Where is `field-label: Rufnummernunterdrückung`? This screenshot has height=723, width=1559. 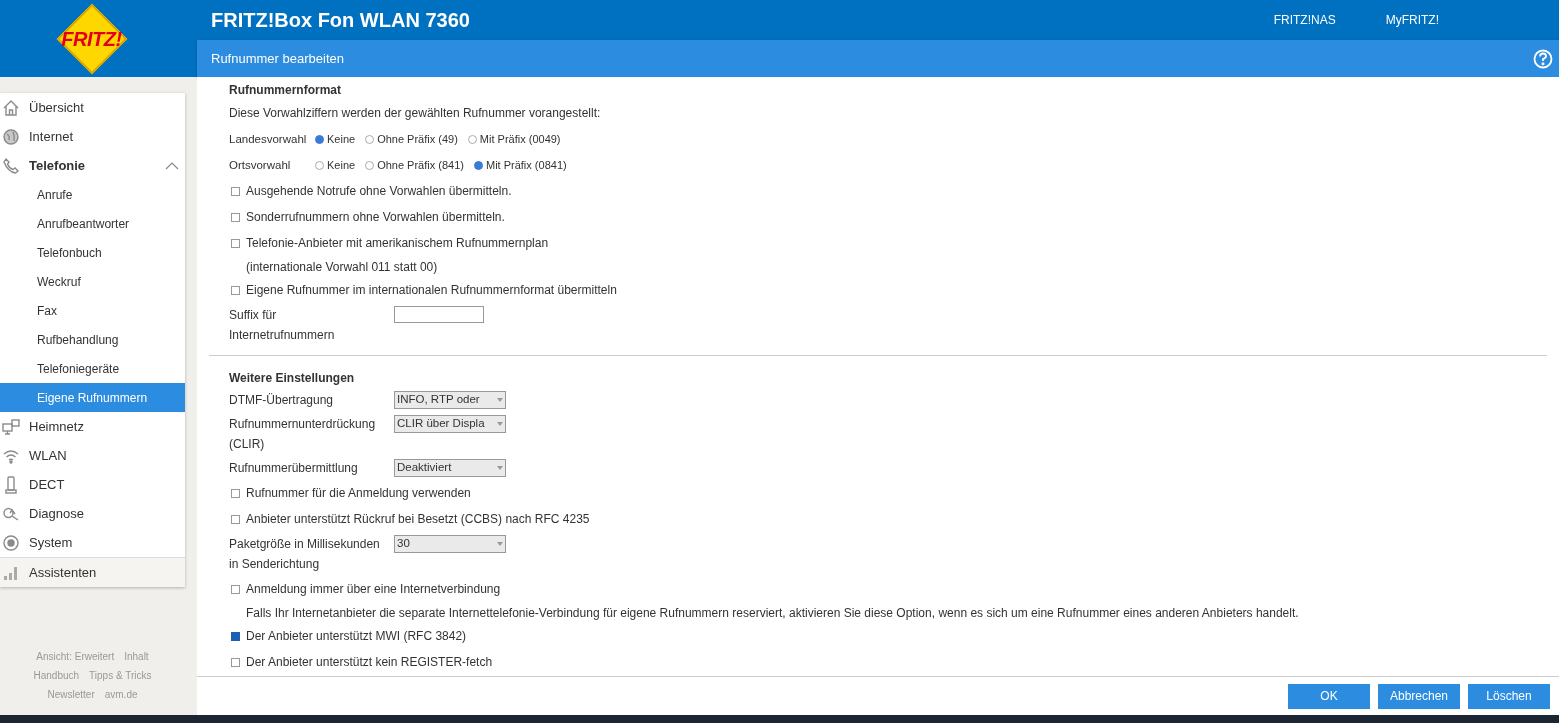 field-label: Rufnummernunterdrückung is located at coordinates (303, 424).